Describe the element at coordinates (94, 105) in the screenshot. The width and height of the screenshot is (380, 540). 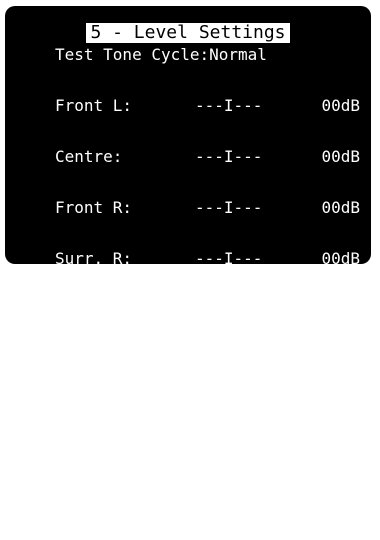
I see `channel-label: Front L:` at that location.